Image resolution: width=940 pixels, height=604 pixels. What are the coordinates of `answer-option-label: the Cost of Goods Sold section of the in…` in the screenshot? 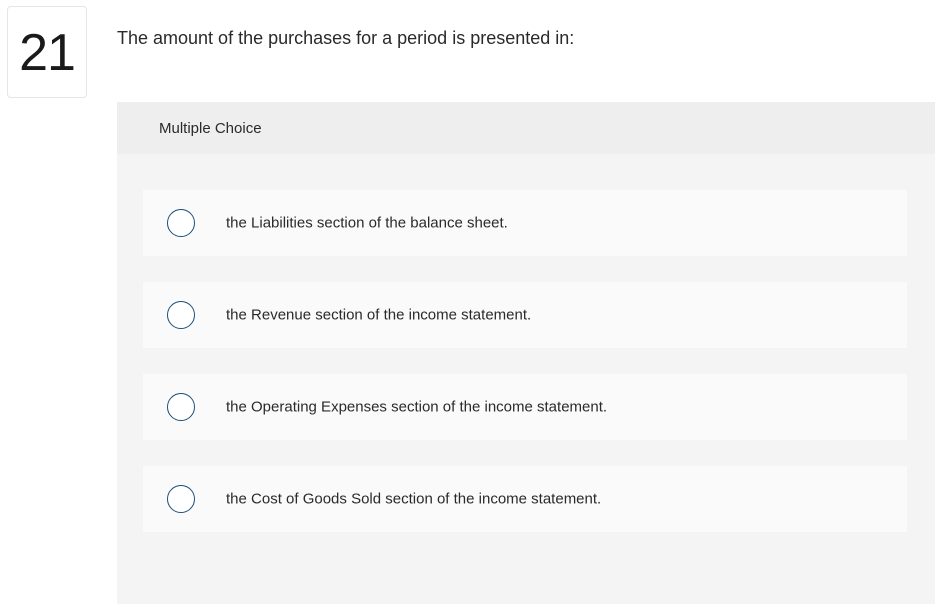 It's located at (414, 499).